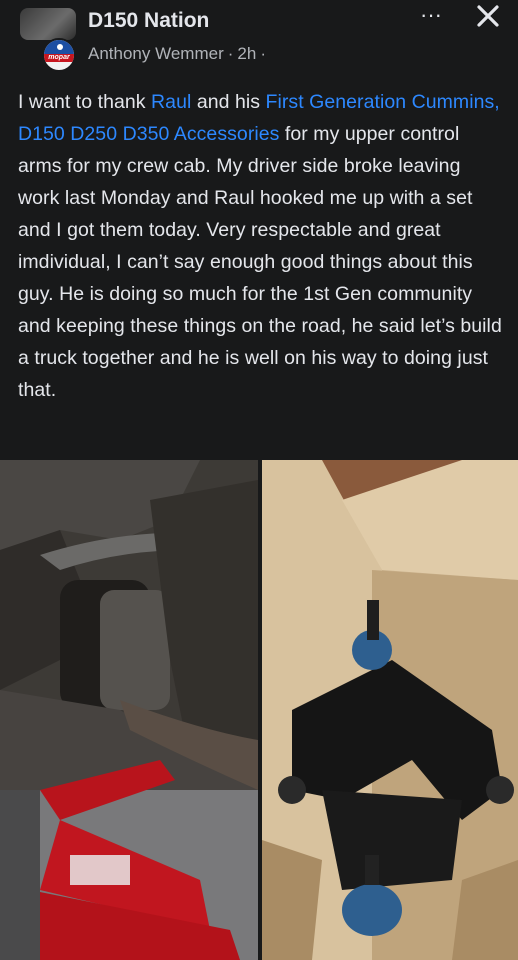 The image size is (518, 960). I want to click on mopar-logo: mopar, so click(59, 55).